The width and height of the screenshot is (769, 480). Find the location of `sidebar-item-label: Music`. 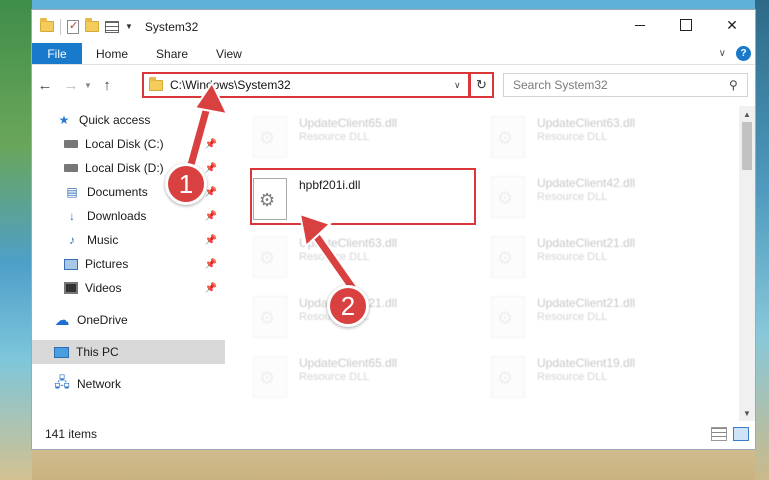

sidebar-item-label: Music is located at coordinates (103, 240).